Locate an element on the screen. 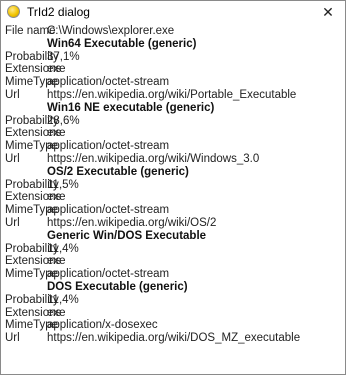 Image resolution: width=346 pixels, height=375 pixels. result-name-row: Win16 NE executable (generic) is located at coordinates (173, 108).